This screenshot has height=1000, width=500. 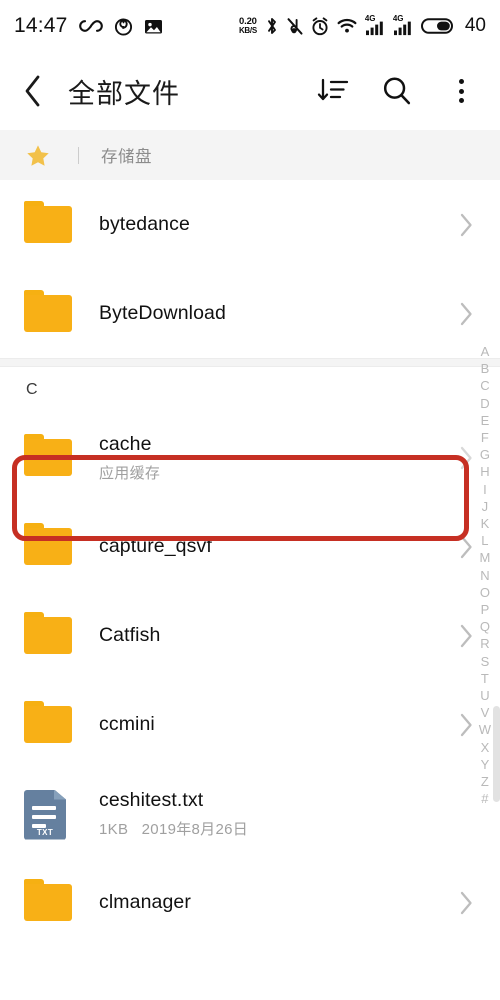 What do you see at coordinates (155, 546) in the screenshot?
I see `list-item-name: capture_qsvf` at bounding box center [155, 546].